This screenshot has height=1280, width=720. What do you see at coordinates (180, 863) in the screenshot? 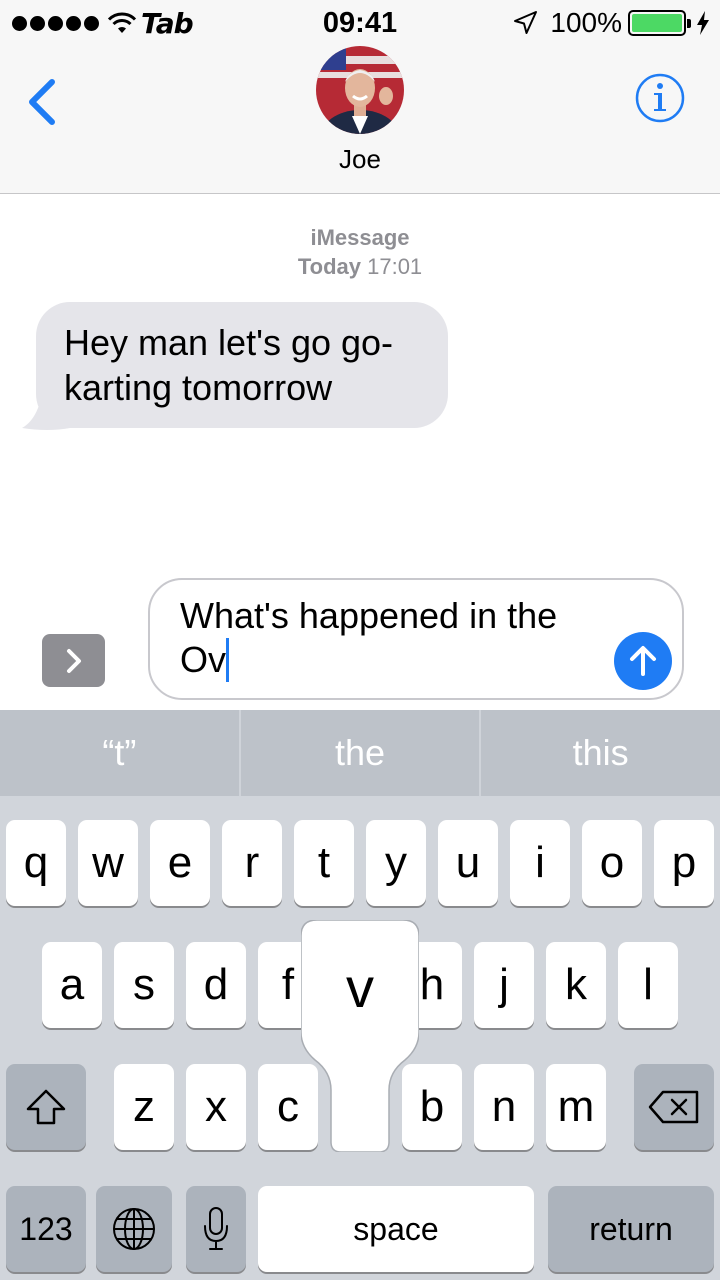
I see `key-e: e` at bounding box center [180, 863].